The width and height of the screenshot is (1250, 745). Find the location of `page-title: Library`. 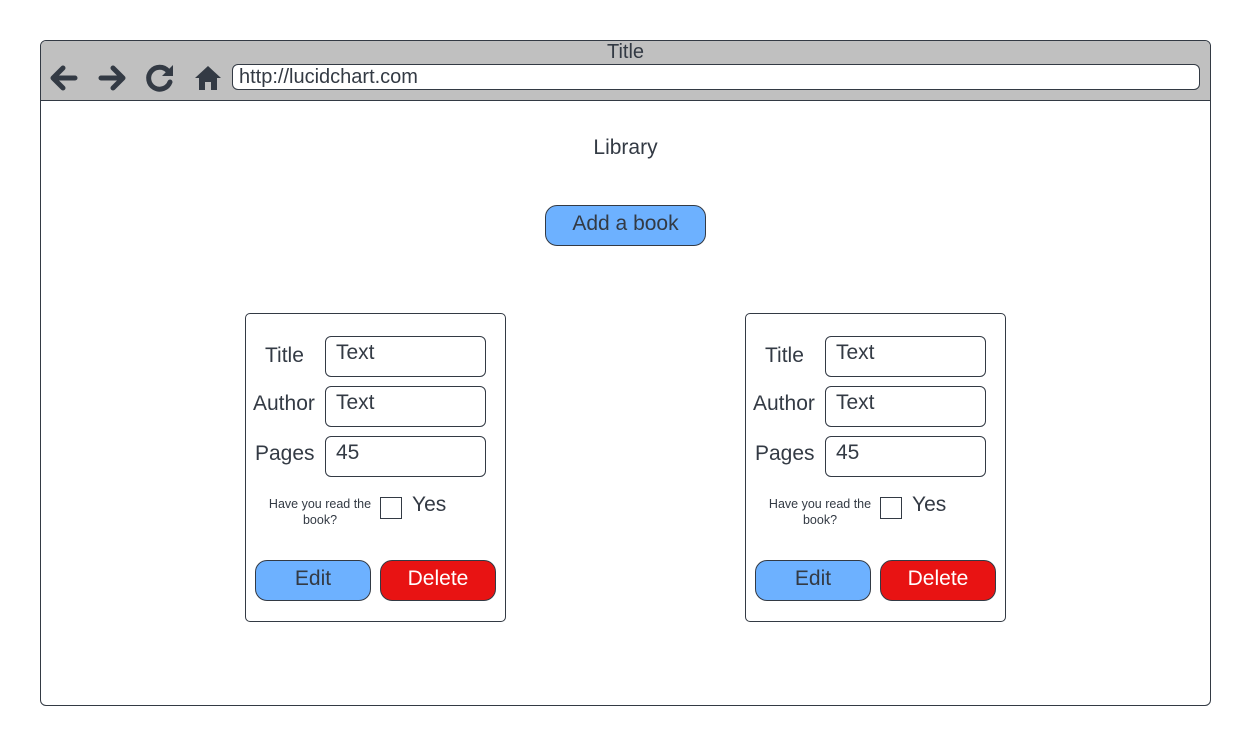

page-title: Library is located at coordinates (625, 147).